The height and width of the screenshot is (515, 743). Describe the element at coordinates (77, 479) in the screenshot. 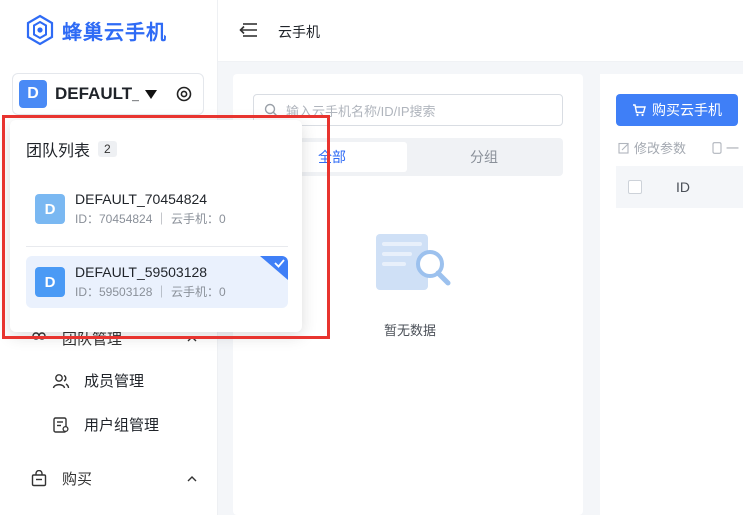

I see `nav-purchase-label: 购买` at that location.